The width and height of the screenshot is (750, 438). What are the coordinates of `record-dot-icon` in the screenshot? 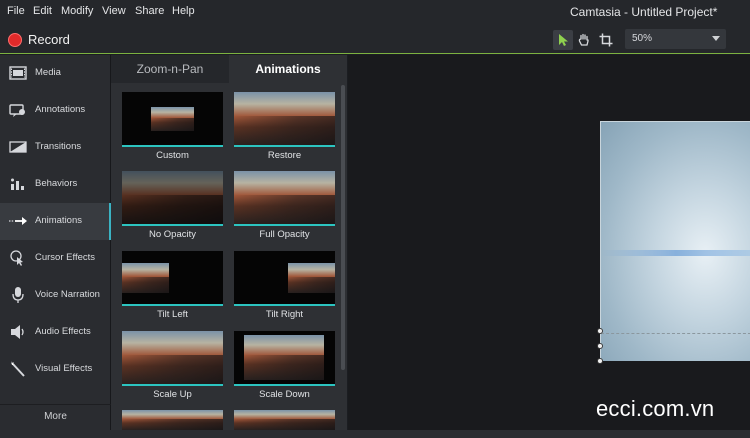 It's located at (15, 39).